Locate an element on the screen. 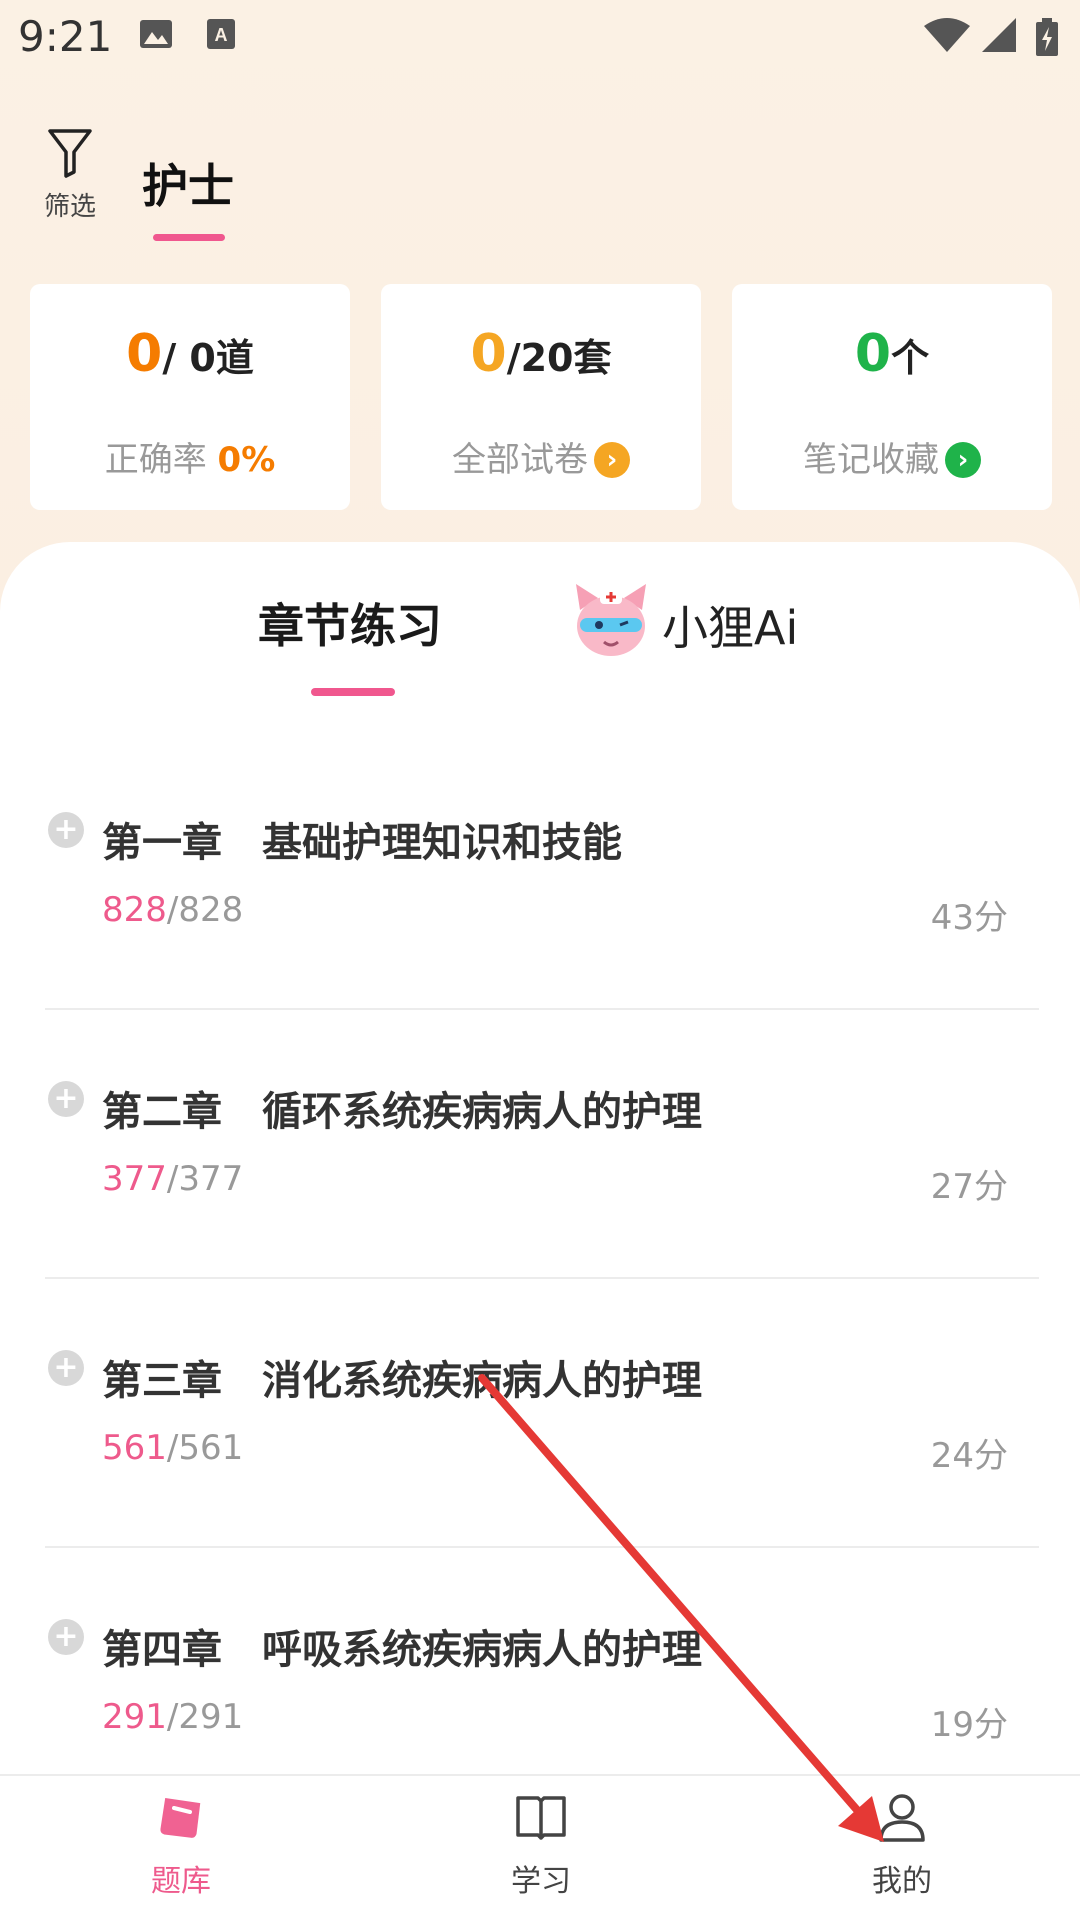 The height and width of the screenshot is (1920, 1080). filter-icon is located at coordinates (70, 153).